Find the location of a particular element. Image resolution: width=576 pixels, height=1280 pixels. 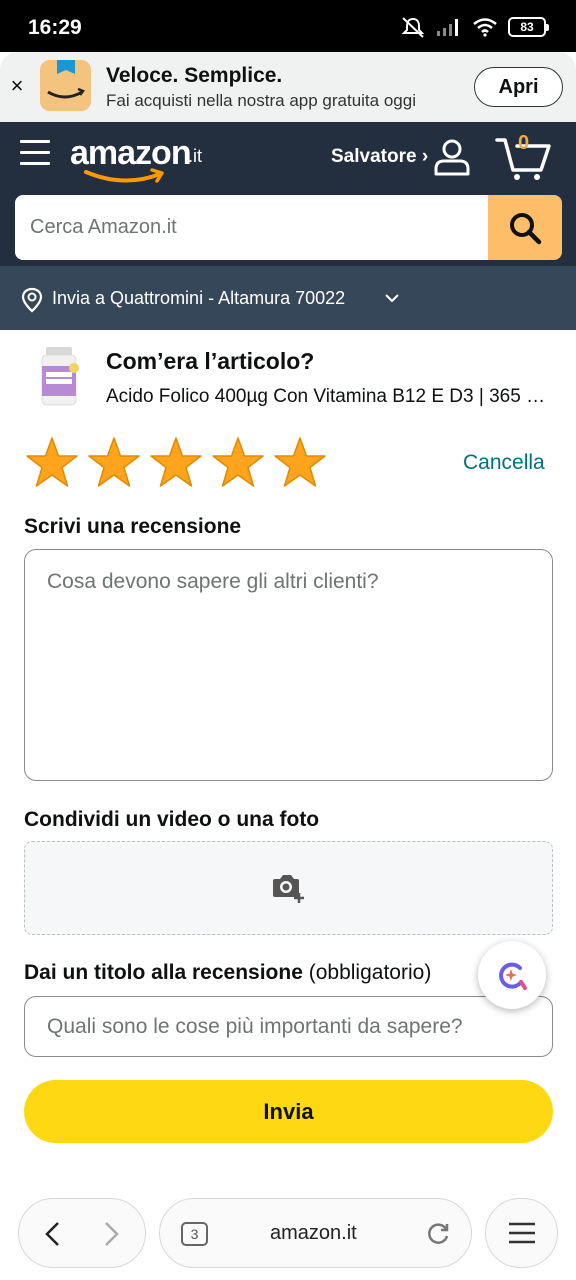

address-bar: 3 amazon.it is located at coordinates (315, 1233).